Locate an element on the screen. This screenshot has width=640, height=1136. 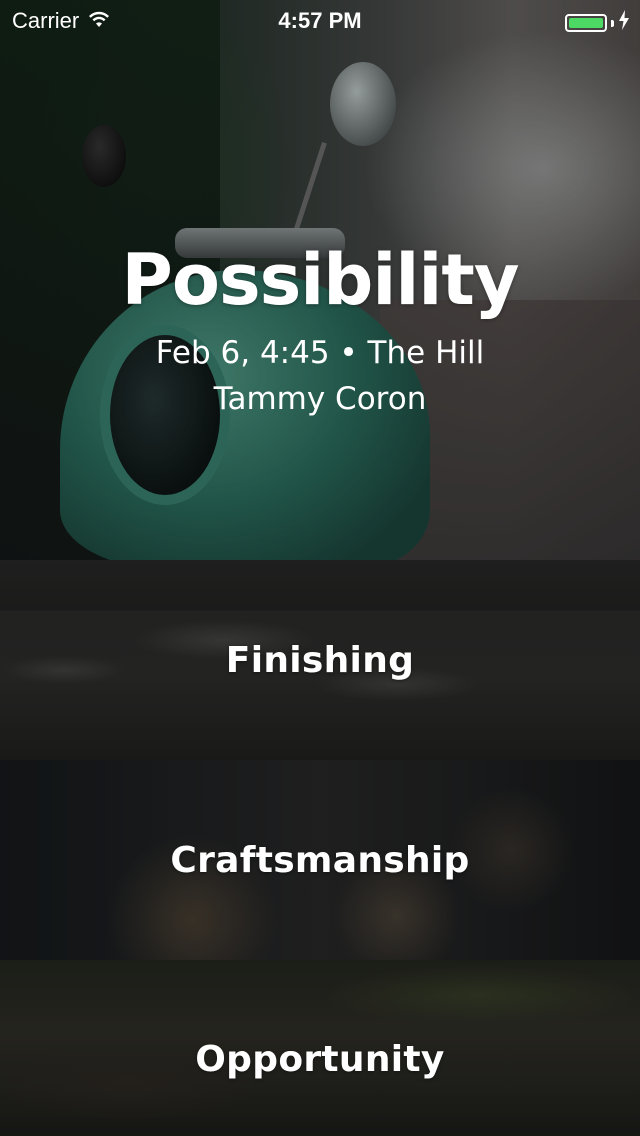
list-item-label: Finishing is located at coordinates (320, 660).